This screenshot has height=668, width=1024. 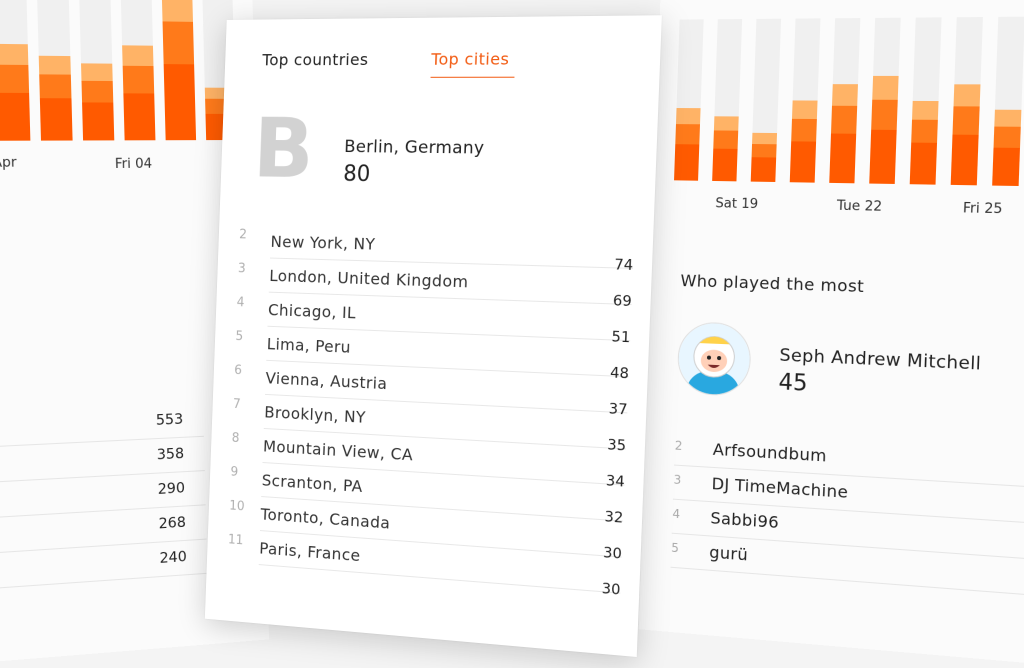 What do you see at coordinates (240, 303) in the screenshot?
I see `city-rank: 4` at bounding box center [240, 303].